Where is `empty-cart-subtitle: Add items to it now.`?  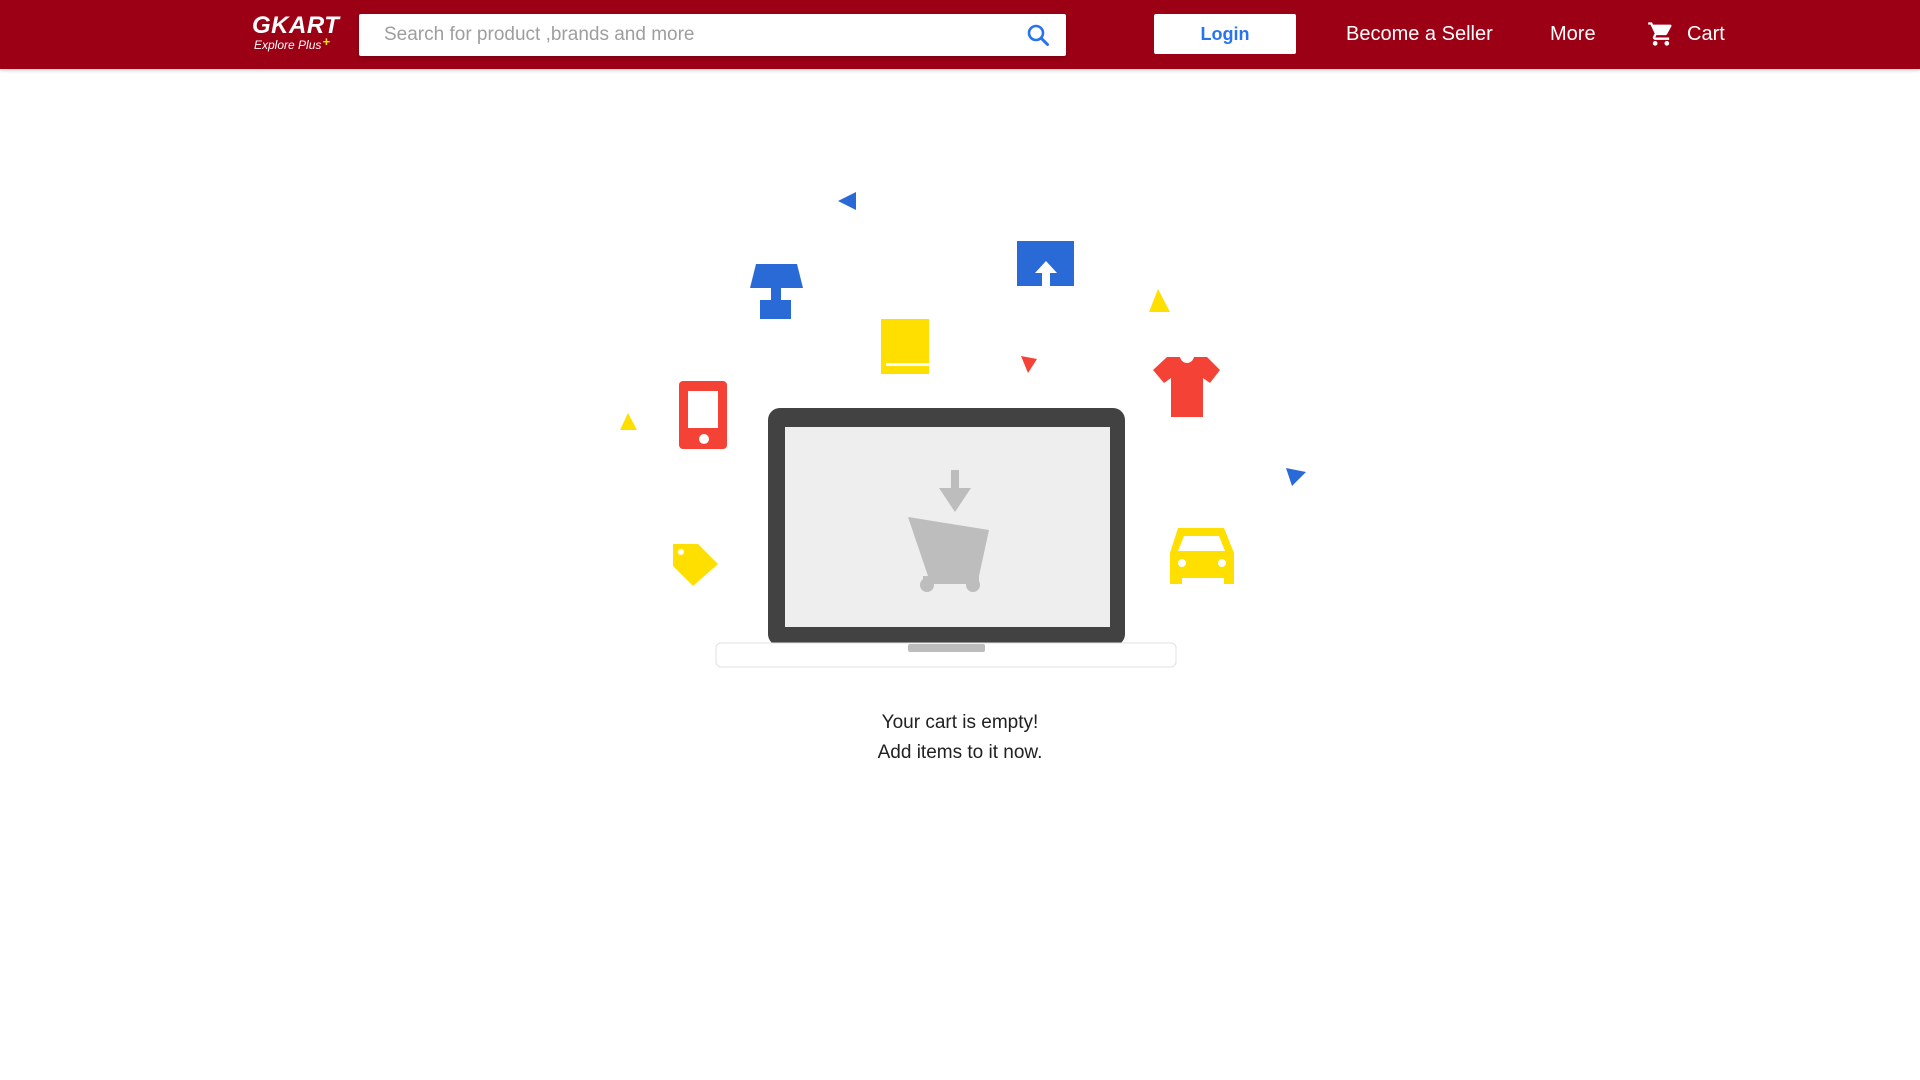
empty-cart-subtitle: Add items to it now. is located at coordinates (960, 752).